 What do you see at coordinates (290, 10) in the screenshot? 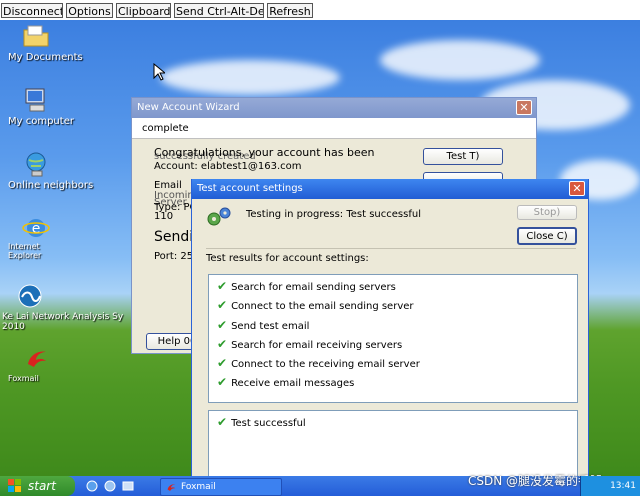
I see `refresh-button: Refresh` at bounding box center [290, 10].